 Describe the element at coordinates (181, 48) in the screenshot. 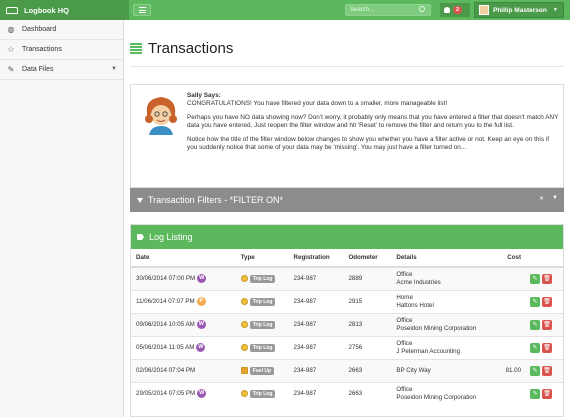

I see `page-title: Transactions` at that location.